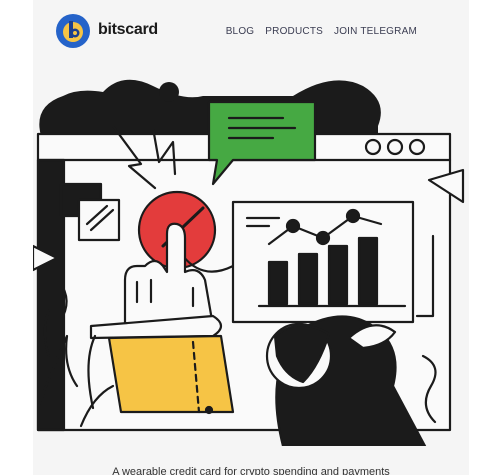 The width and height of the screenshot is (501, 475). I want to click on brand-name: bitscard, so click(128, 30).